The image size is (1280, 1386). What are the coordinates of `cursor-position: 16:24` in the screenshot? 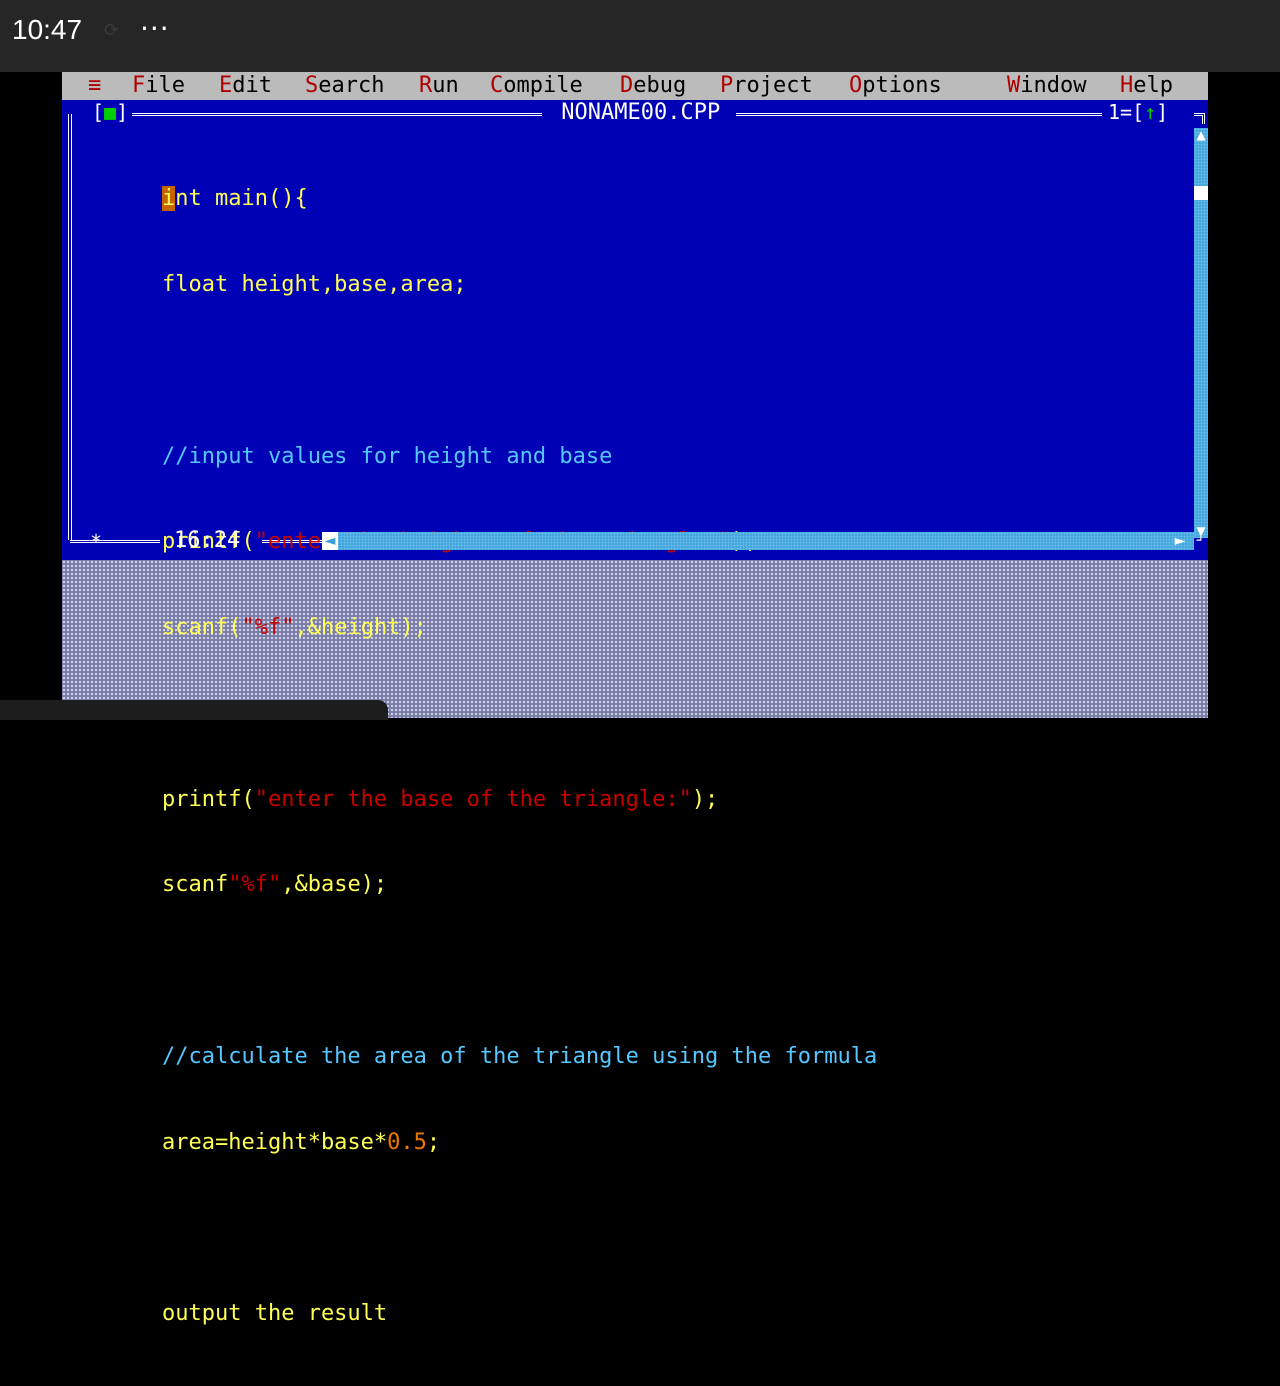 It's located at (207, 540).